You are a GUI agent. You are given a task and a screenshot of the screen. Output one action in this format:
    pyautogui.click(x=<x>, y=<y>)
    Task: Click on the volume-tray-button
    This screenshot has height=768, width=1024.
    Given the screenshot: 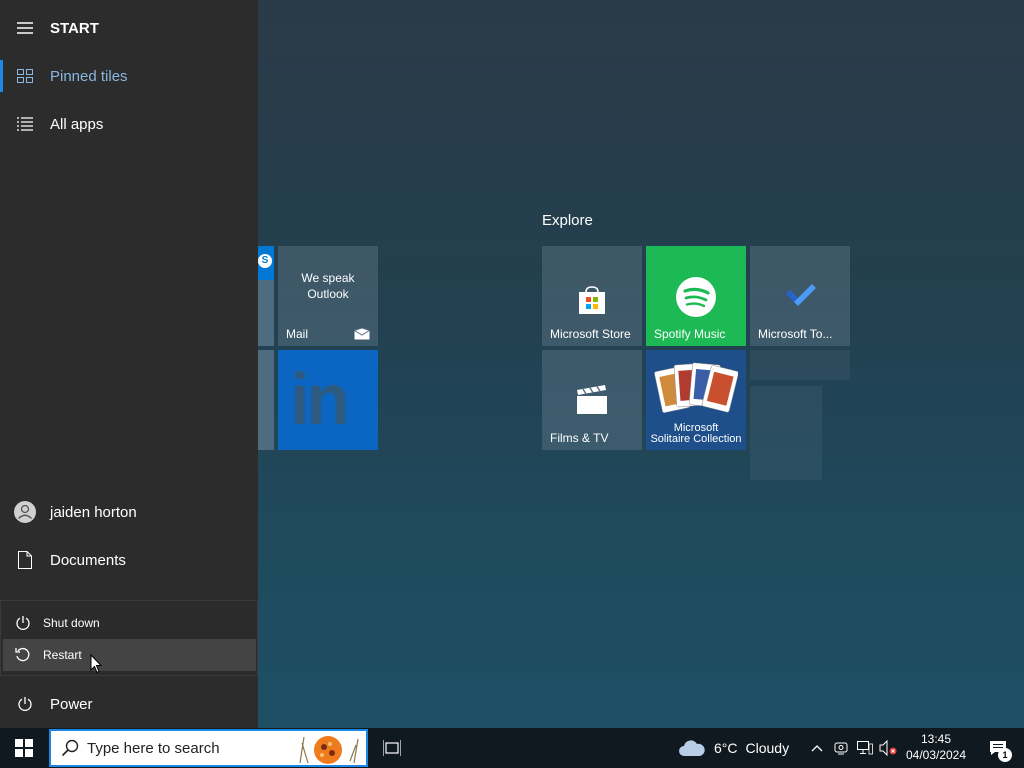 What is the action you would take?
    pyautogui.click(x=888, y=748)
    